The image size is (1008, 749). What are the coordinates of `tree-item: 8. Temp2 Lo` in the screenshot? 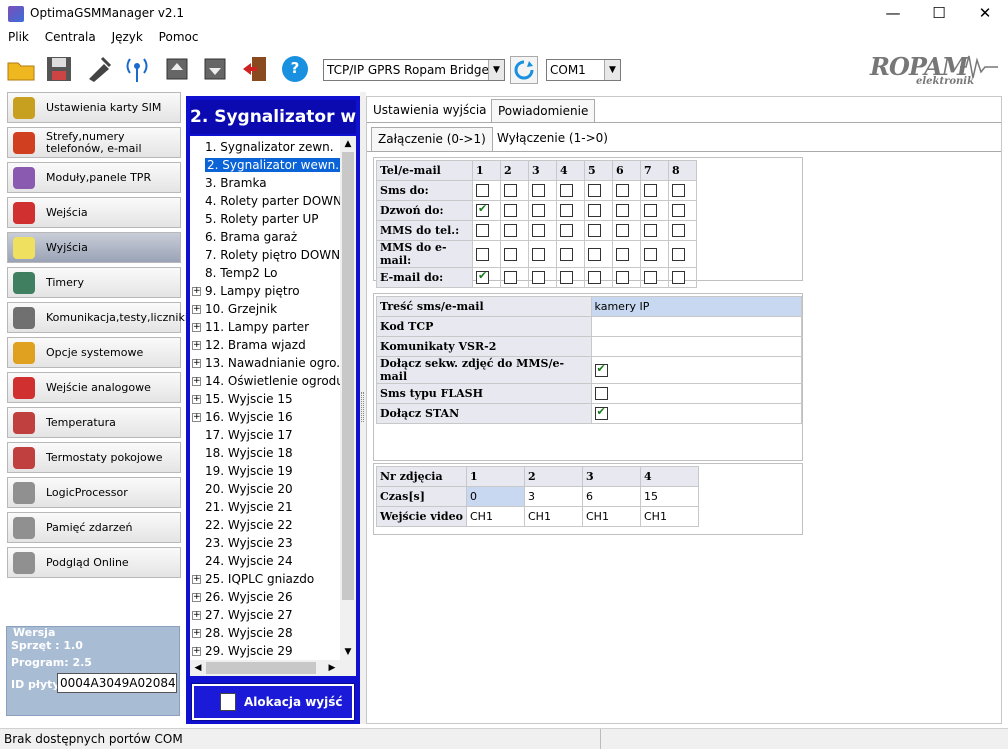 It's located at (241, 273).